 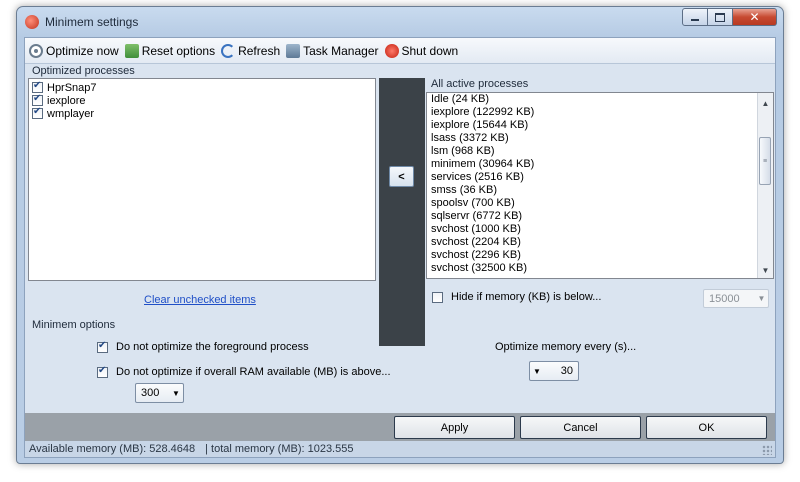 I want to click on apply-button: Apply, so click(x=454, y=427).